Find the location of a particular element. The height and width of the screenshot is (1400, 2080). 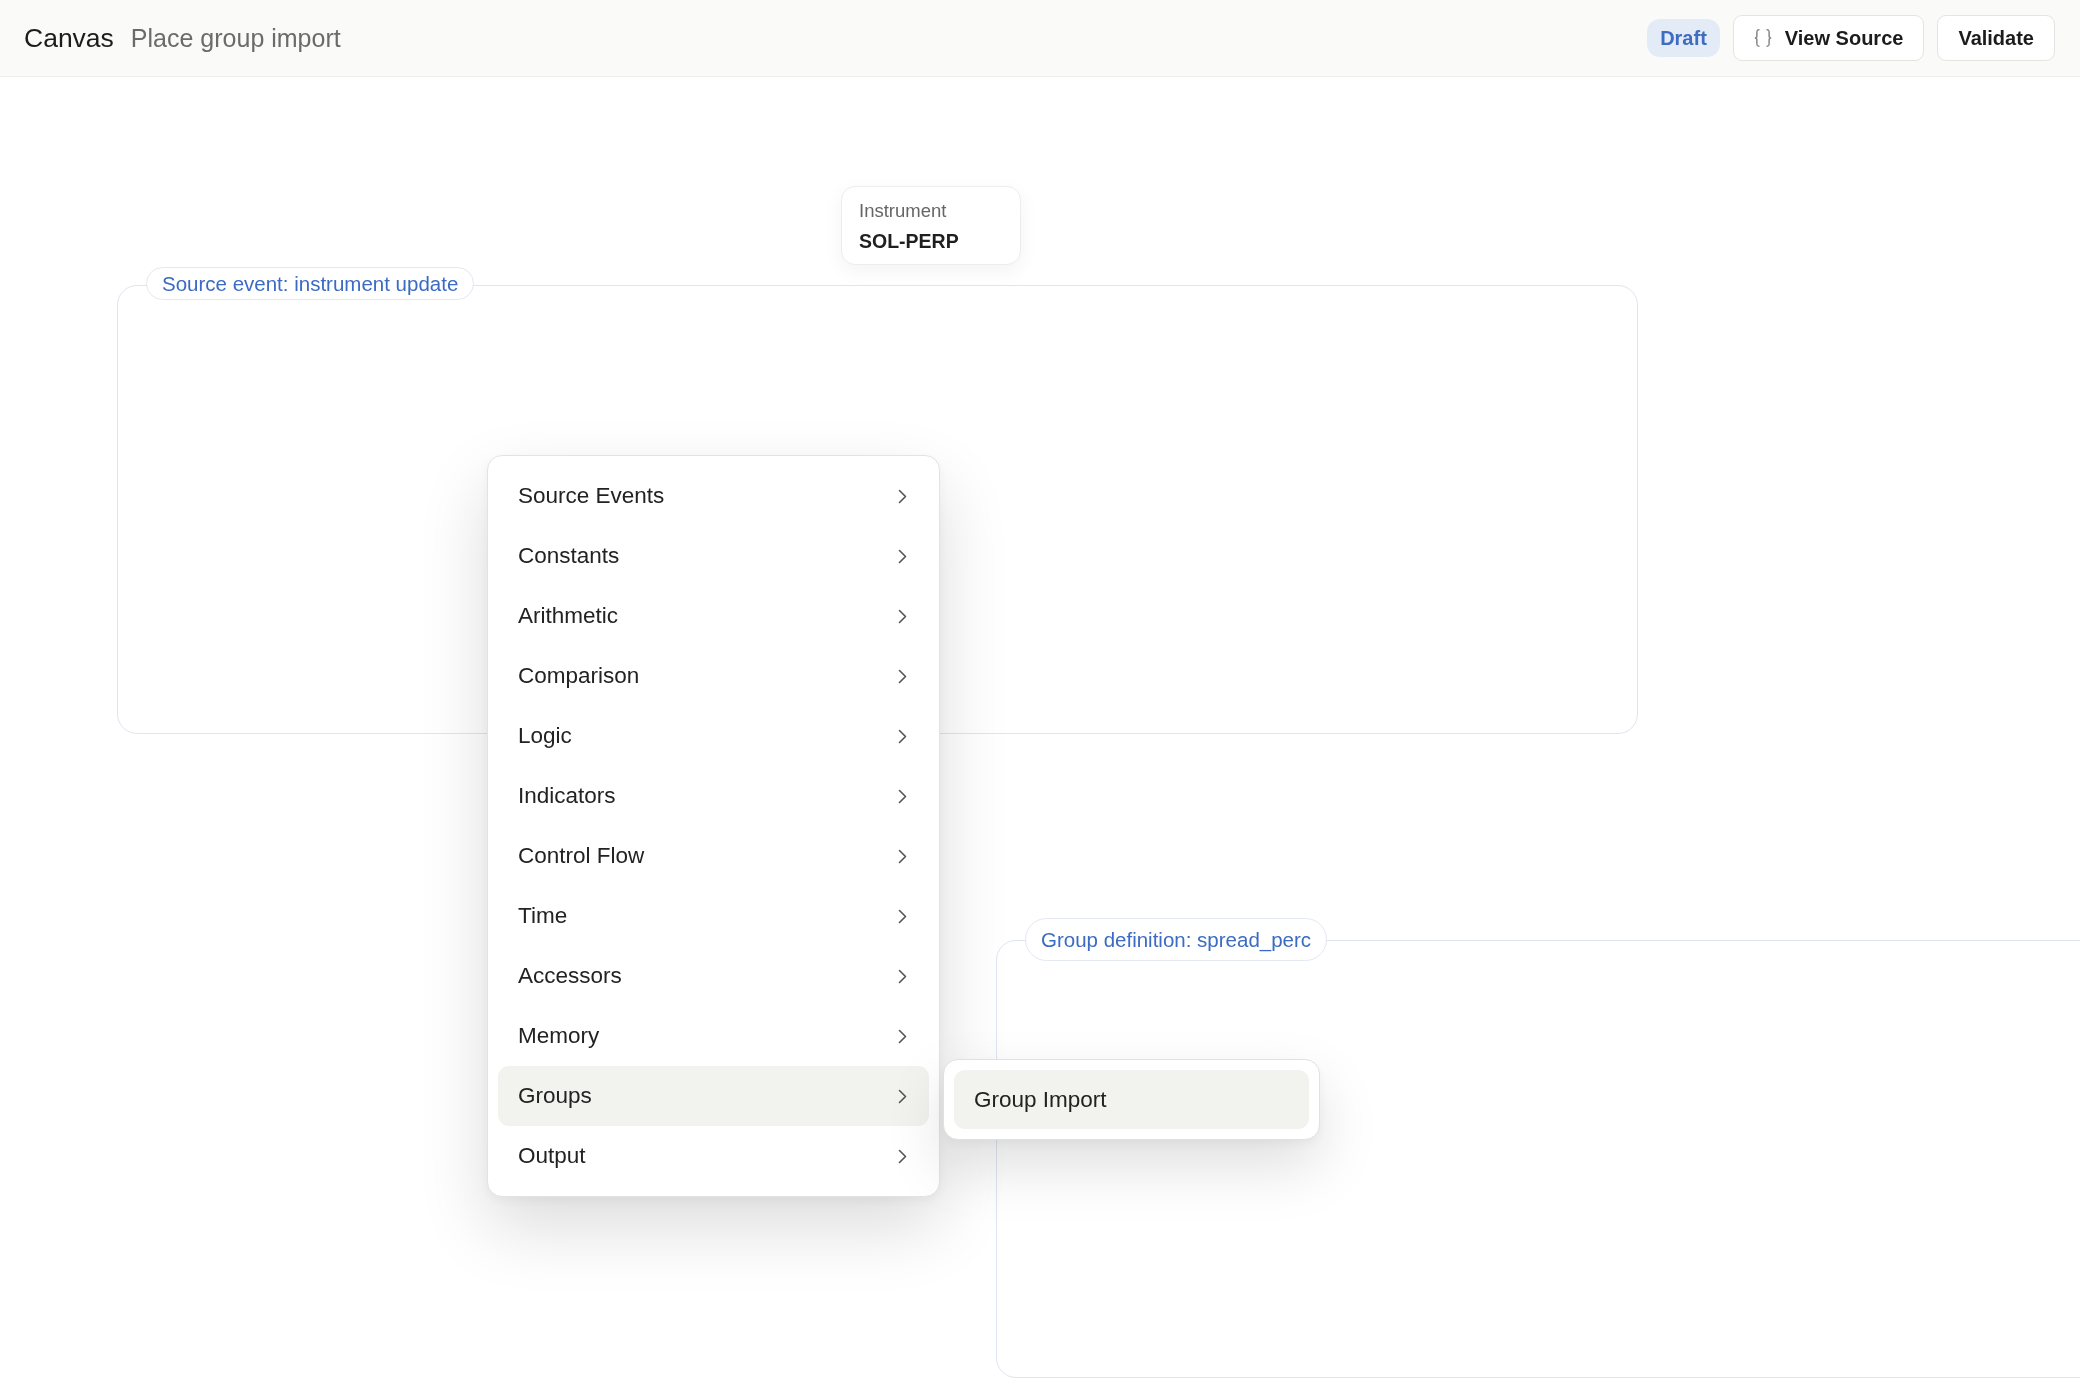

menu-item: Output is located at coordinates (713, 1156).